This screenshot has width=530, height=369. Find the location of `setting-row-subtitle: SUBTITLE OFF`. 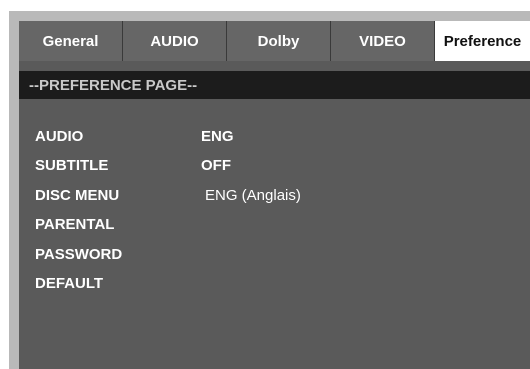

setting-row-subtitle: SUBTITLE OFF is located at coordinates (274, 165).